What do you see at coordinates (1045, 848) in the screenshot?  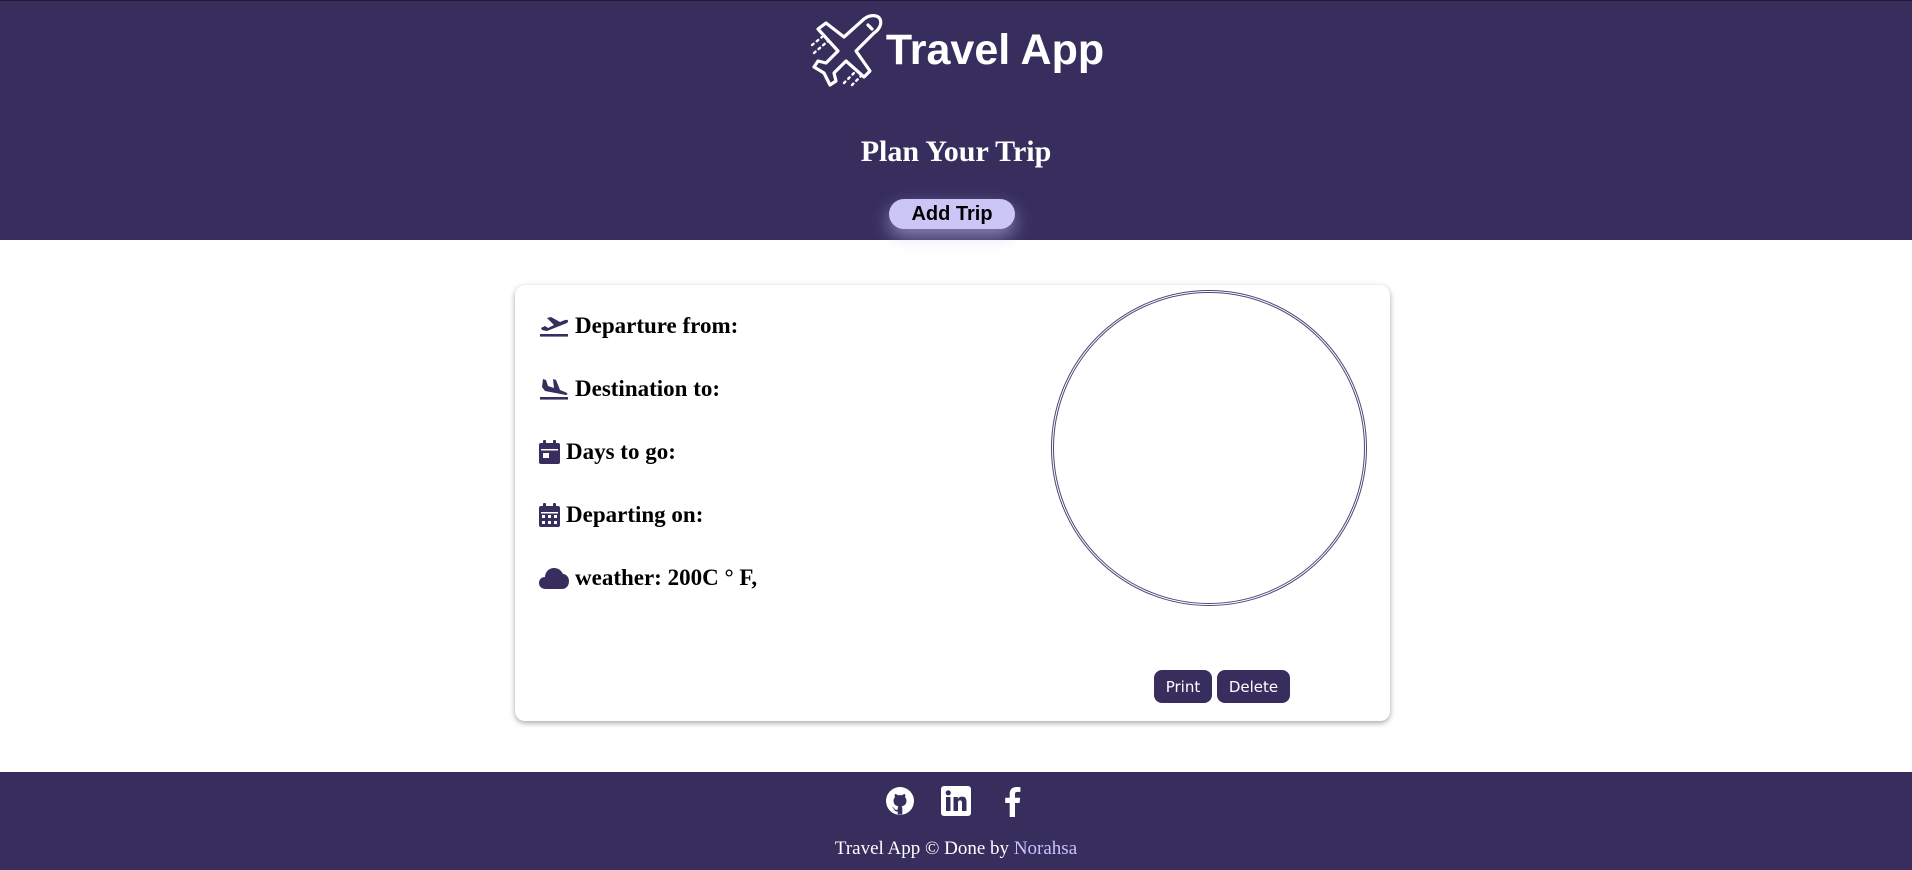 I see `author-link: Norahsa` at bounding box center [1045, 848].